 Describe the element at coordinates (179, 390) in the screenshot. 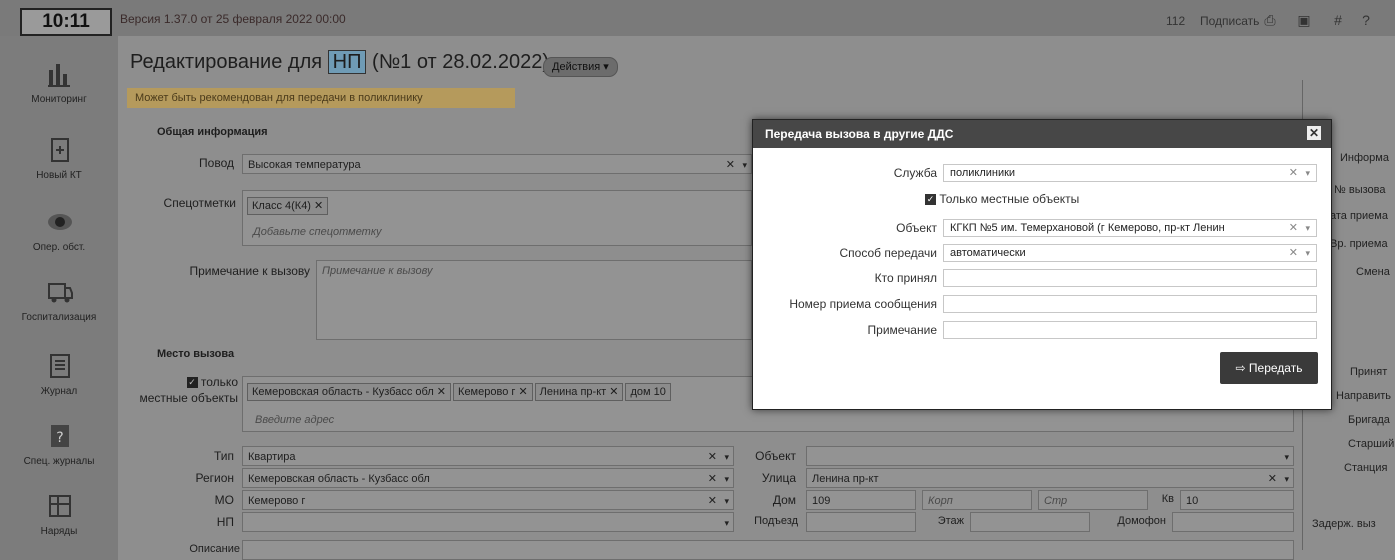

I see `local-objects-toggle: ✓ только местные объекты` at that location.